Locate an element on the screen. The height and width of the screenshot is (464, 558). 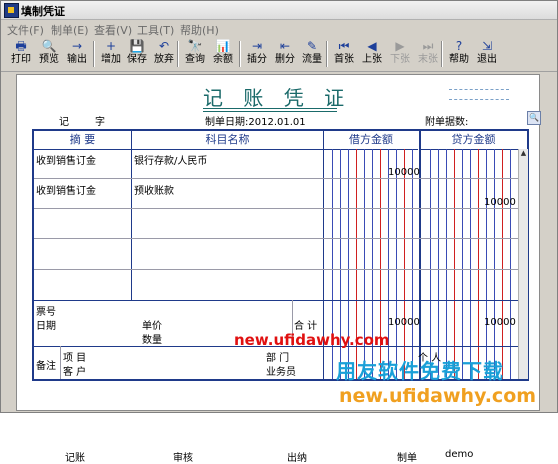
toolbar-button-help: ? 帮助 is located at coordinates (459, 54).